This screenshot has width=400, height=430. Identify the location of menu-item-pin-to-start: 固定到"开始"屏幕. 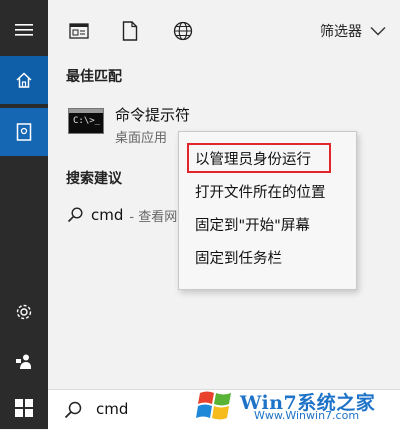
(267, 224).